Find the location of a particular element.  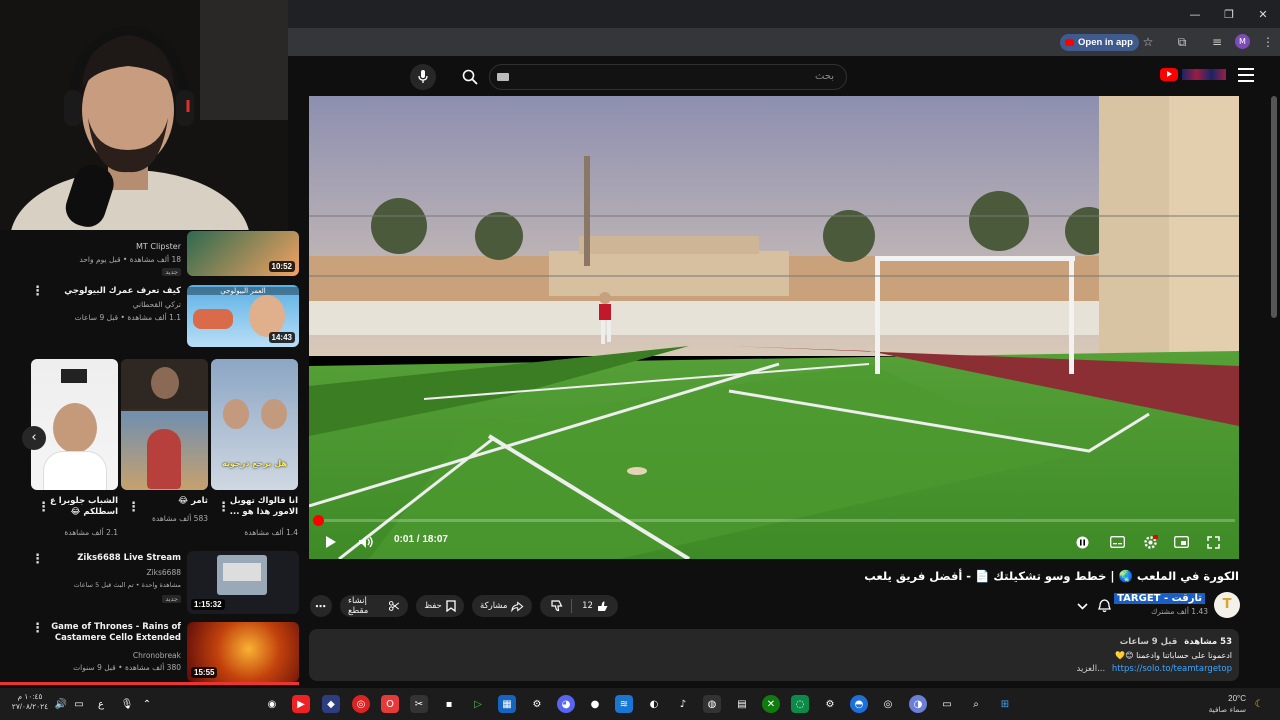

task-view-icon: ▭ is located at coordinates (947, 704).